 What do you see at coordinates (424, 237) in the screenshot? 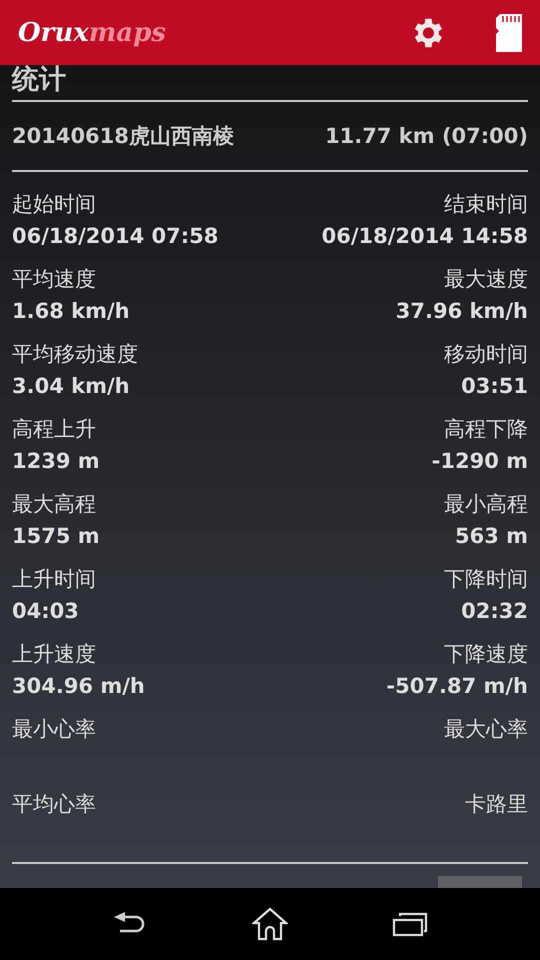
I see `stat-value: 06/18/2014 14:58` at bounding box center [424, 237].